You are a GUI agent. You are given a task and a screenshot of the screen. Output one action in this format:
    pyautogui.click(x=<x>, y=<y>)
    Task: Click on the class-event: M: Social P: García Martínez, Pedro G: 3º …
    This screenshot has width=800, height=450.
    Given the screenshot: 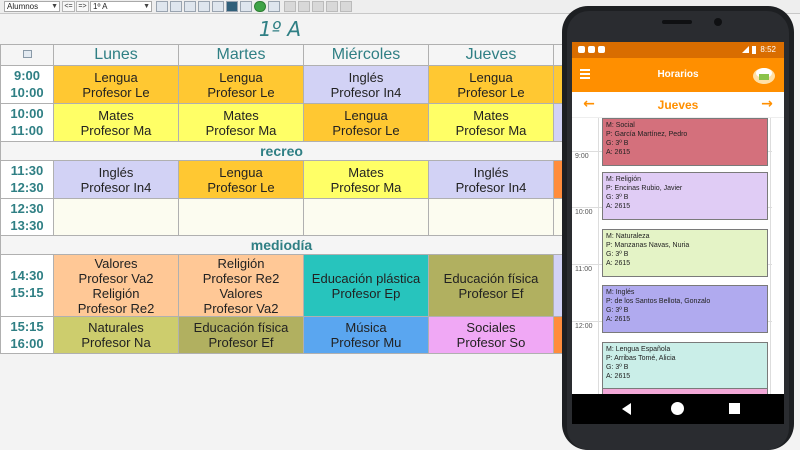 What is the action you would take?
    pyautogui.click(x=685, y=142)
    